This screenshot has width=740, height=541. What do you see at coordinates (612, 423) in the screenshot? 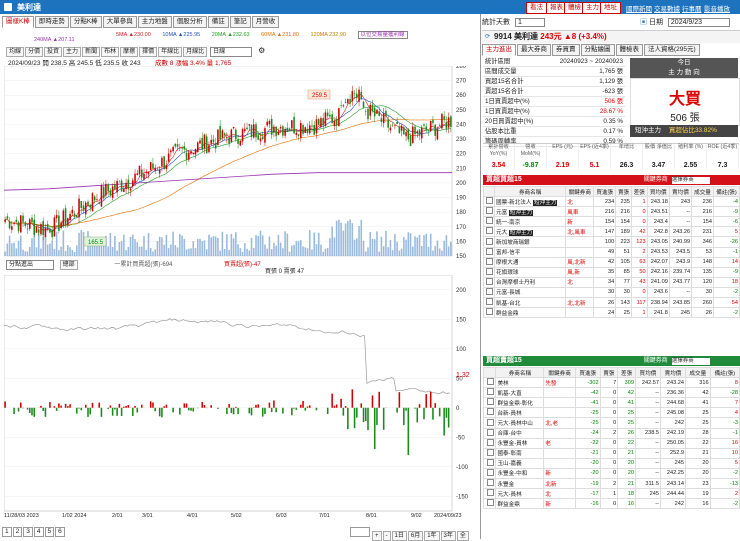
I see `broker-row: 元大-員林中山北,老-25025--24225-3` at bounding box center [612, 423].